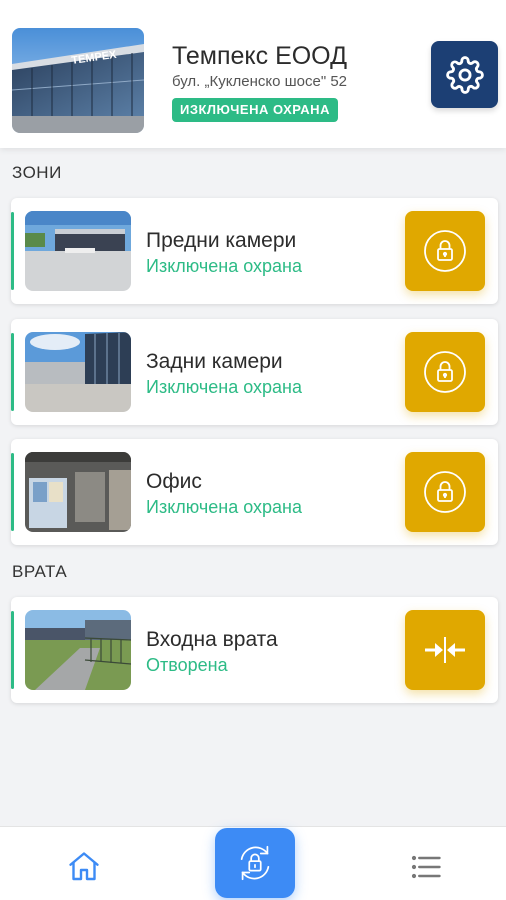  I want to click on nav-menu-button, so click(426, 867).